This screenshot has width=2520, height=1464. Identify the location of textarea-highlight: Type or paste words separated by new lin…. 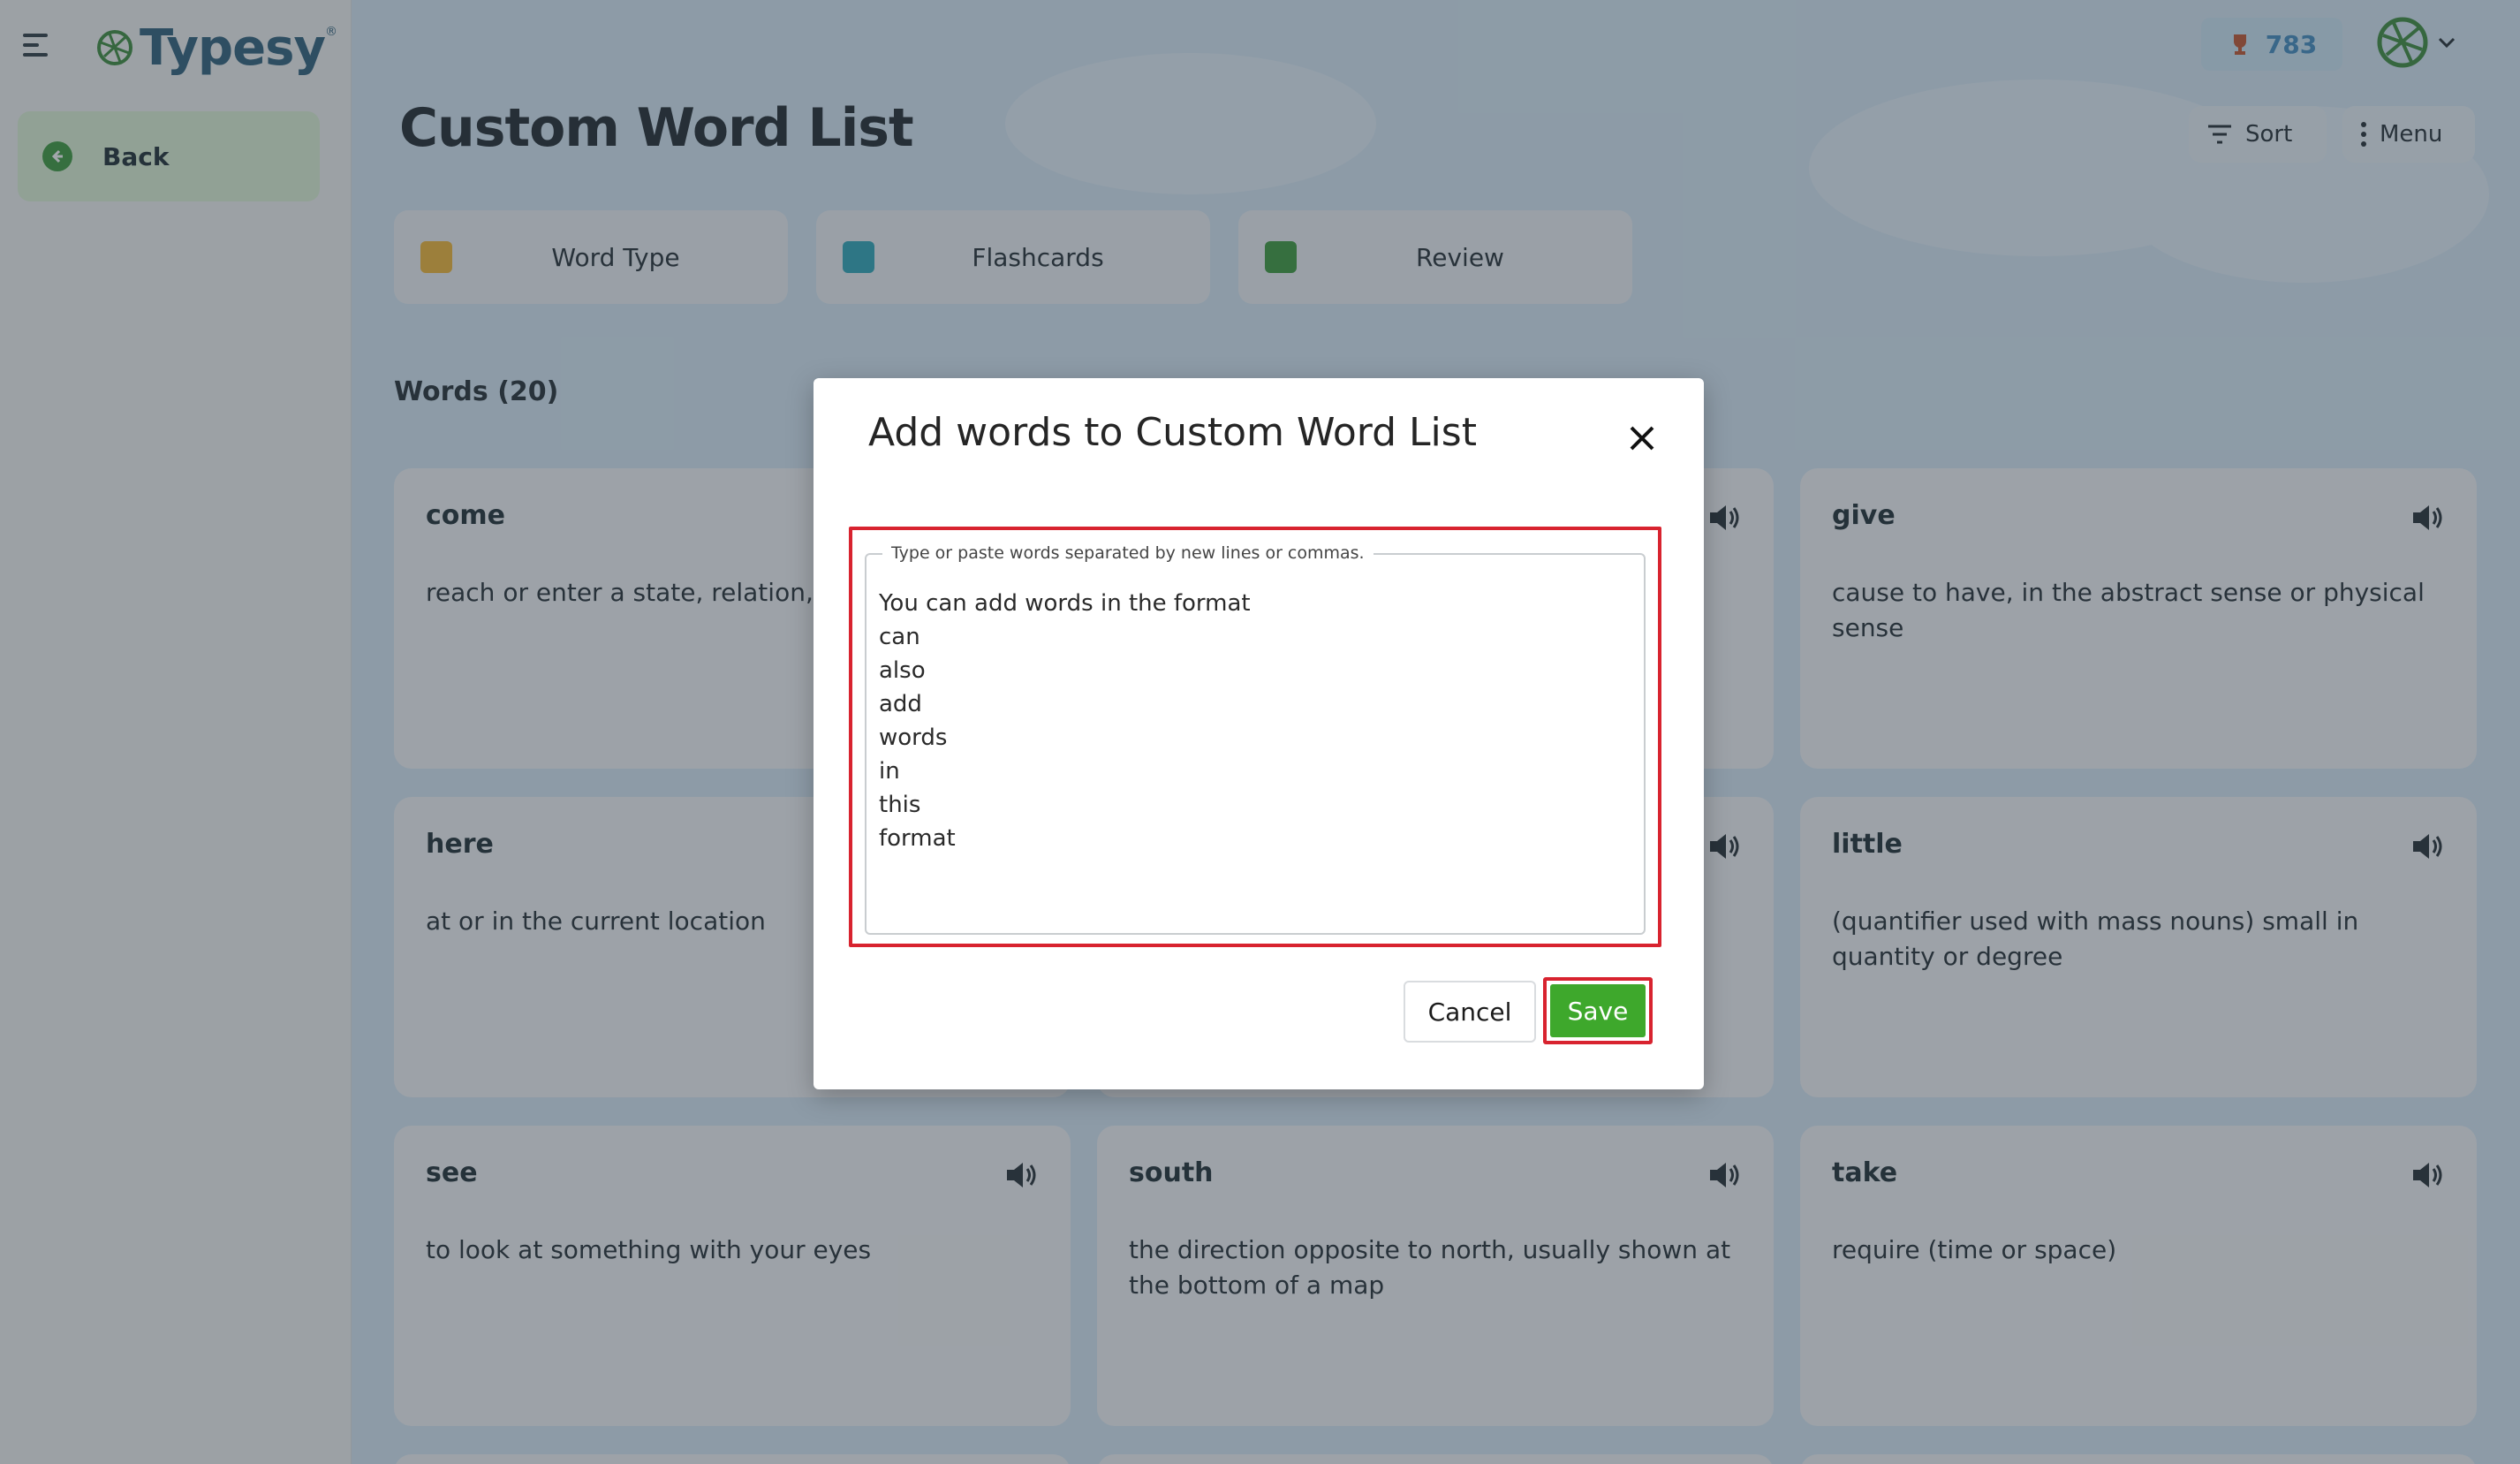
(1255, 737).